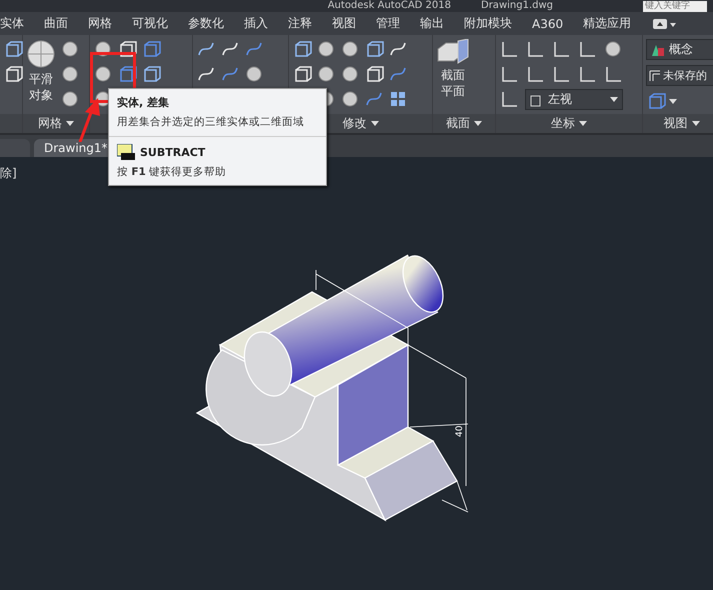 This screenshot has height=590, width=713. I want to click on dimension-label: 40, so click(460, 431).